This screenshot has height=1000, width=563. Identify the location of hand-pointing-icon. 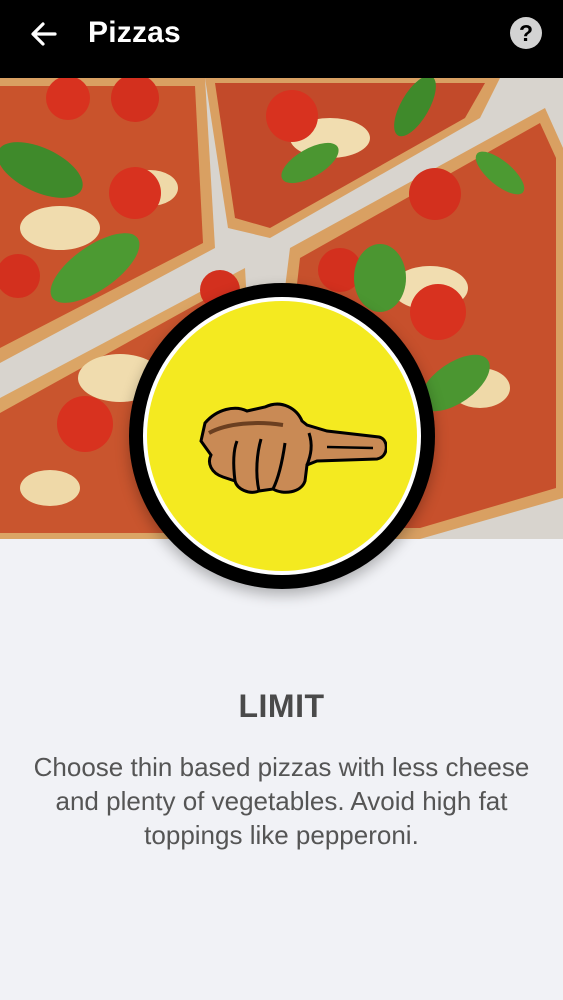
(293, 448).